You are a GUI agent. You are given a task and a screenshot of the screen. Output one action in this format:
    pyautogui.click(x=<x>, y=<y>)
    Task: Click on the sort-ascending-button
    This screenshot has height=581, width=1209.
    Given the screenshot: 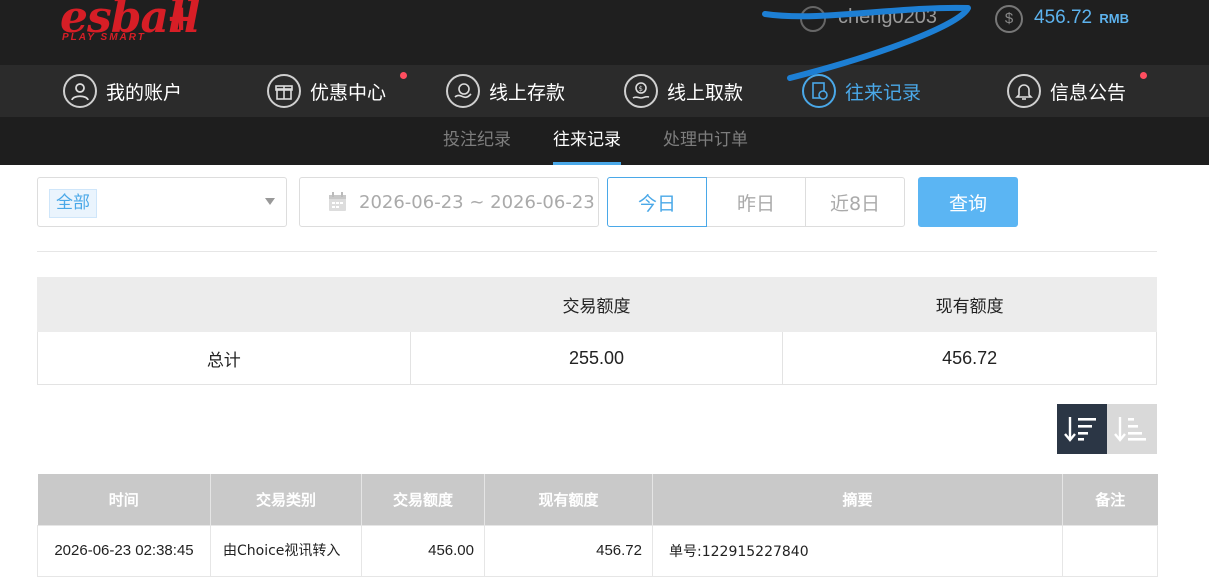 What is the action you would take?
    pyautogui.click(x=1132, y=429)
    